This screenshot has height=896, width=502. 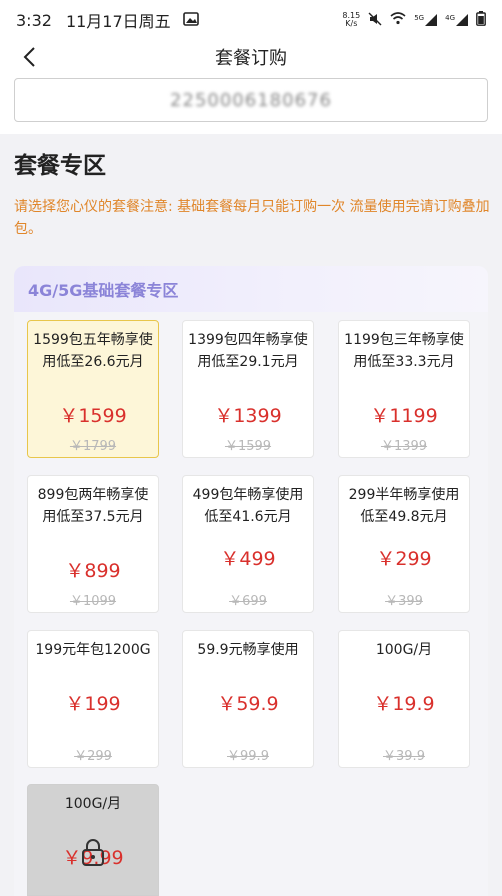 I want to click on package-name: 1399包四年畅享使用低至29.1元月, so click(x=248, y=351).